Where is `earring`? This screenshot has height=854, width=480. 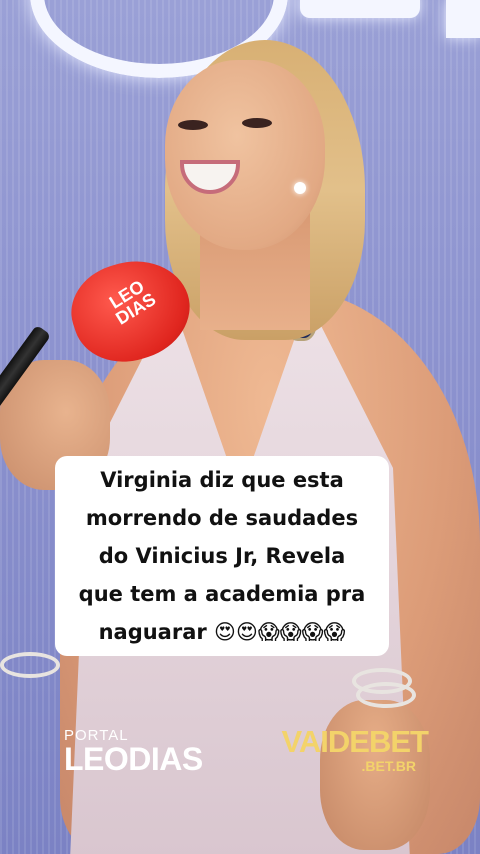
earring is located at coordinates (300, 188).